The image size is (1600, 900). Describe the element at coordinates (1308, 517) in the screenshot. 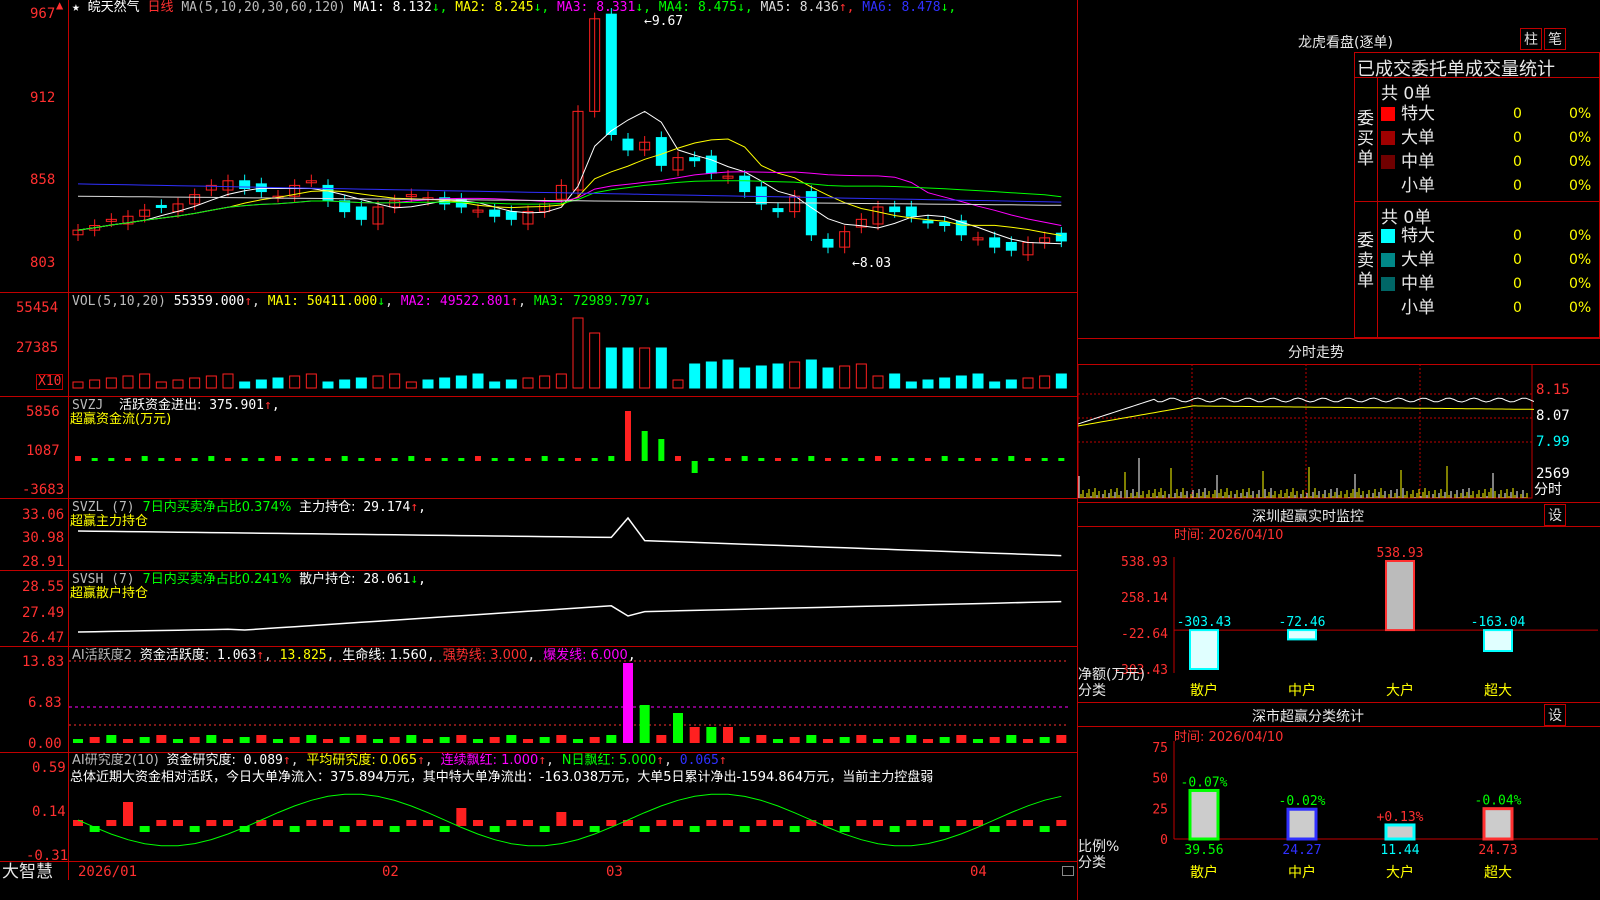

I see `sz-monitor-title: 深圳超赢实时监控` at that location.